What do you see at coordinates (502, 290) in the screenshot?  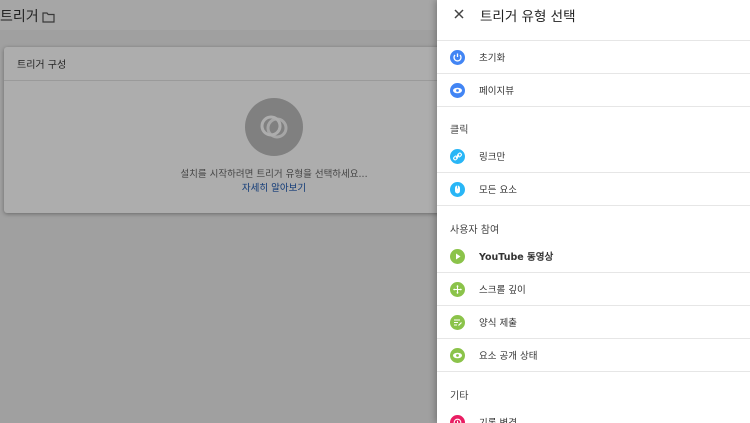 I see `trigger-item-label: 스크롤 깊이` at bounding box center [502, 290].